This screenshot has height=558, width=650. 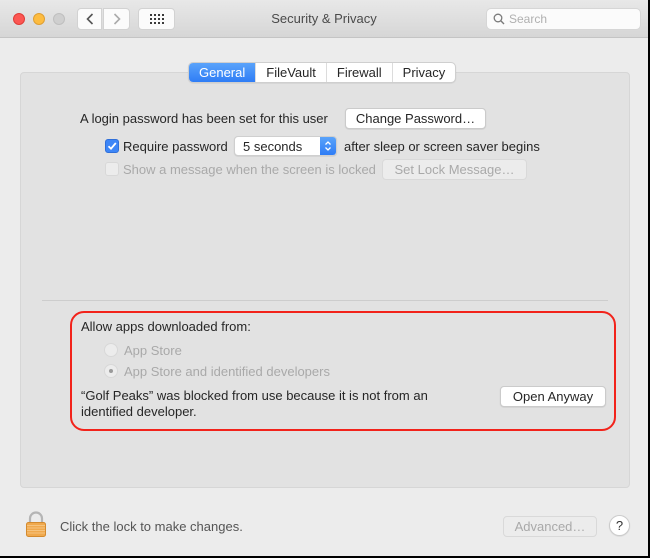 I want to click on open-anyway-button: Open Anyway, so click(x=553, y=396).